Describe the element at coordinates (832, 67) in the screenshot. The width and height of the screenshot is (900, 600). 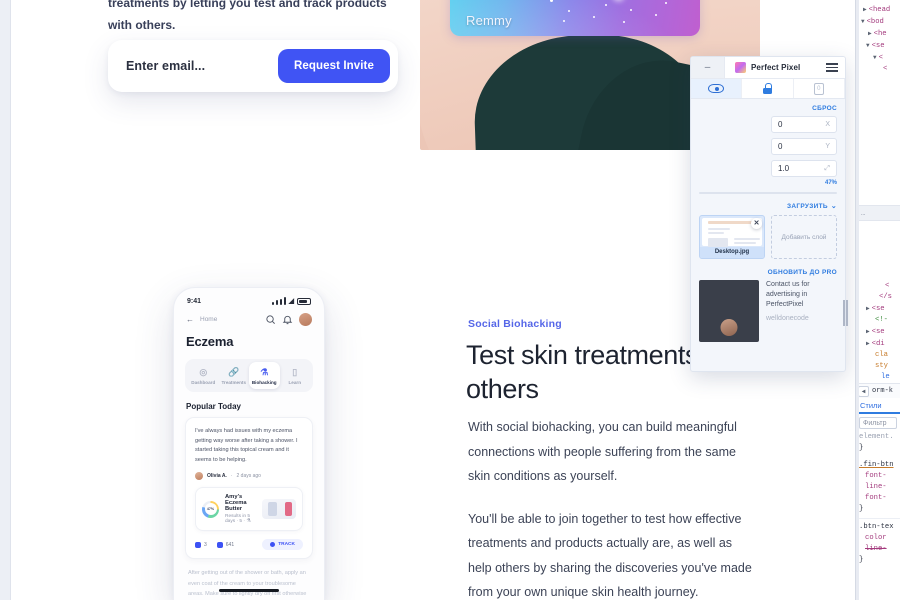
I see `hamburger-icon` at that location.